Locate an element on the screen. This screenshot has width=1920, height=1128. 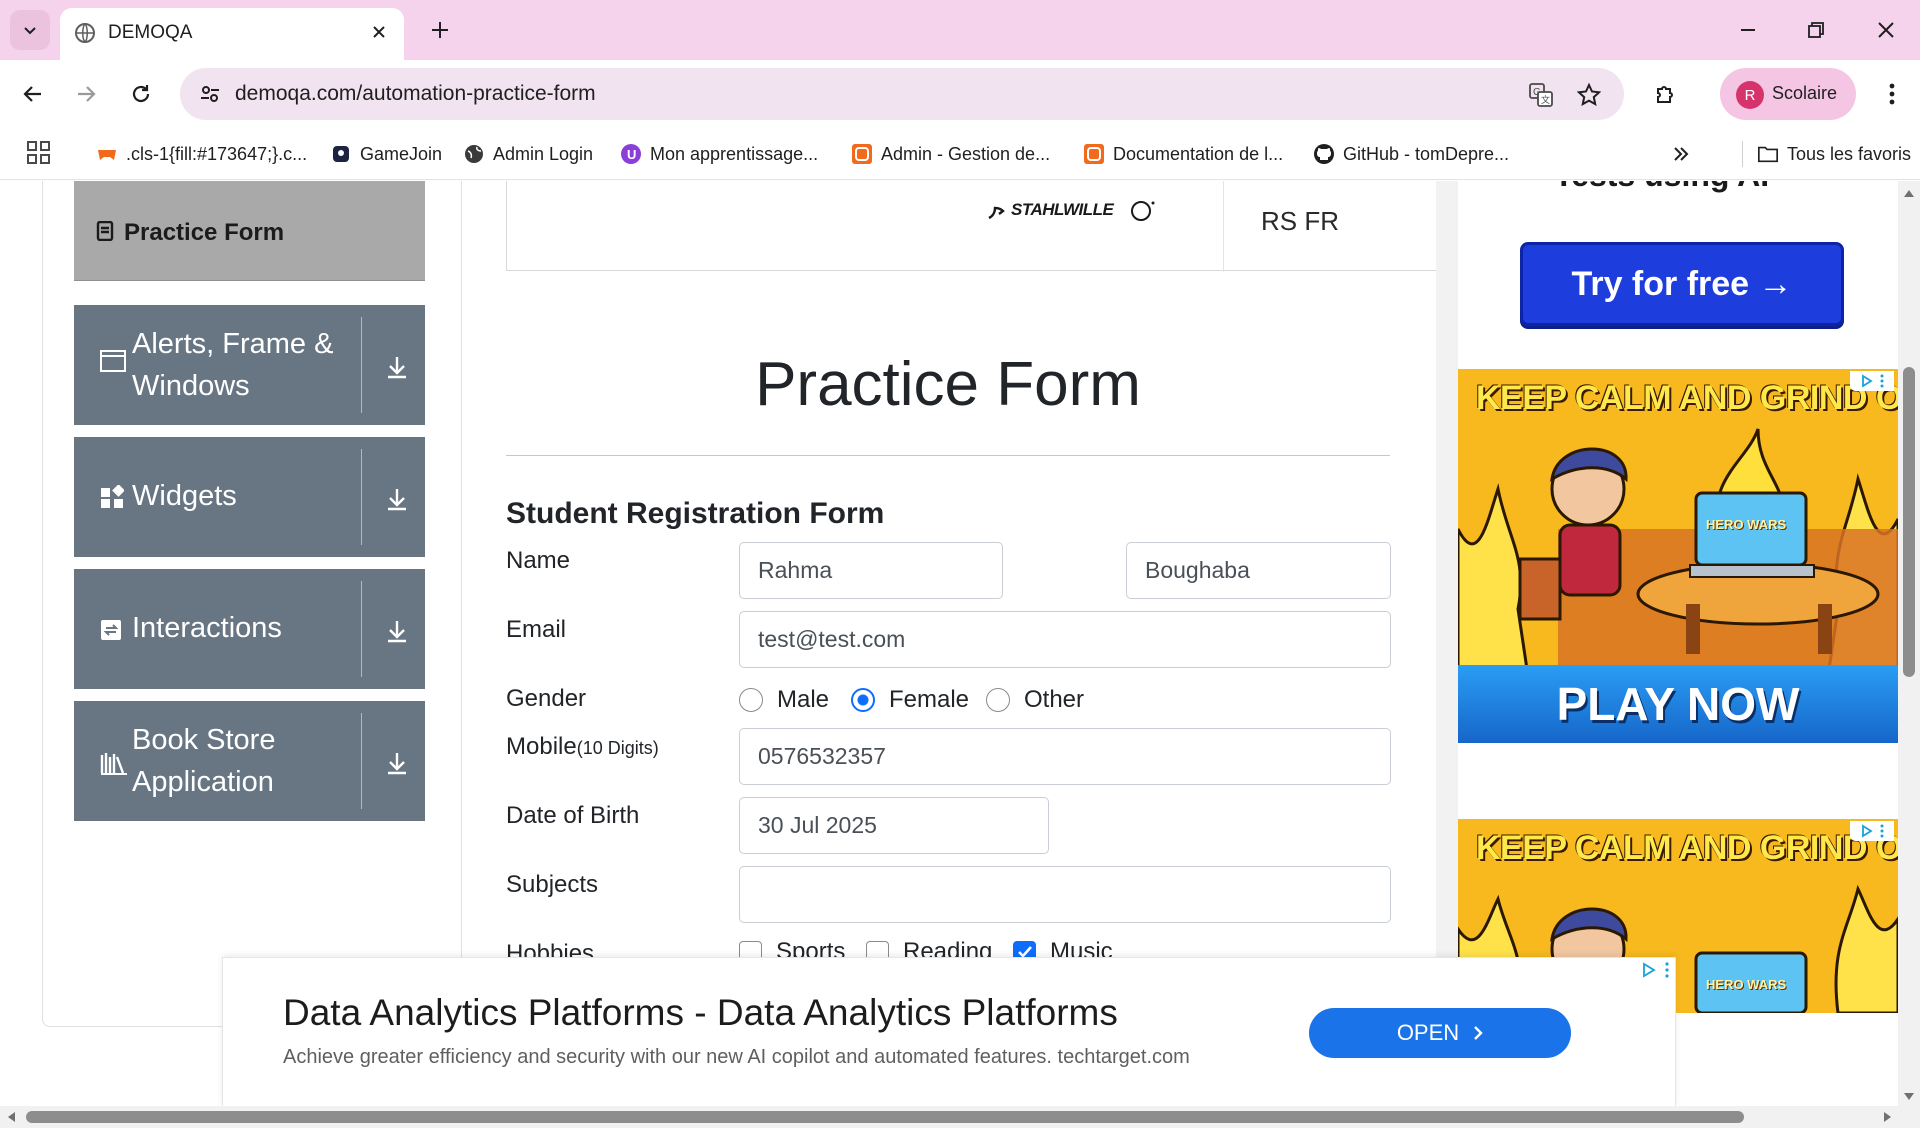
interactions-icon is located at coordinates (111, 630).